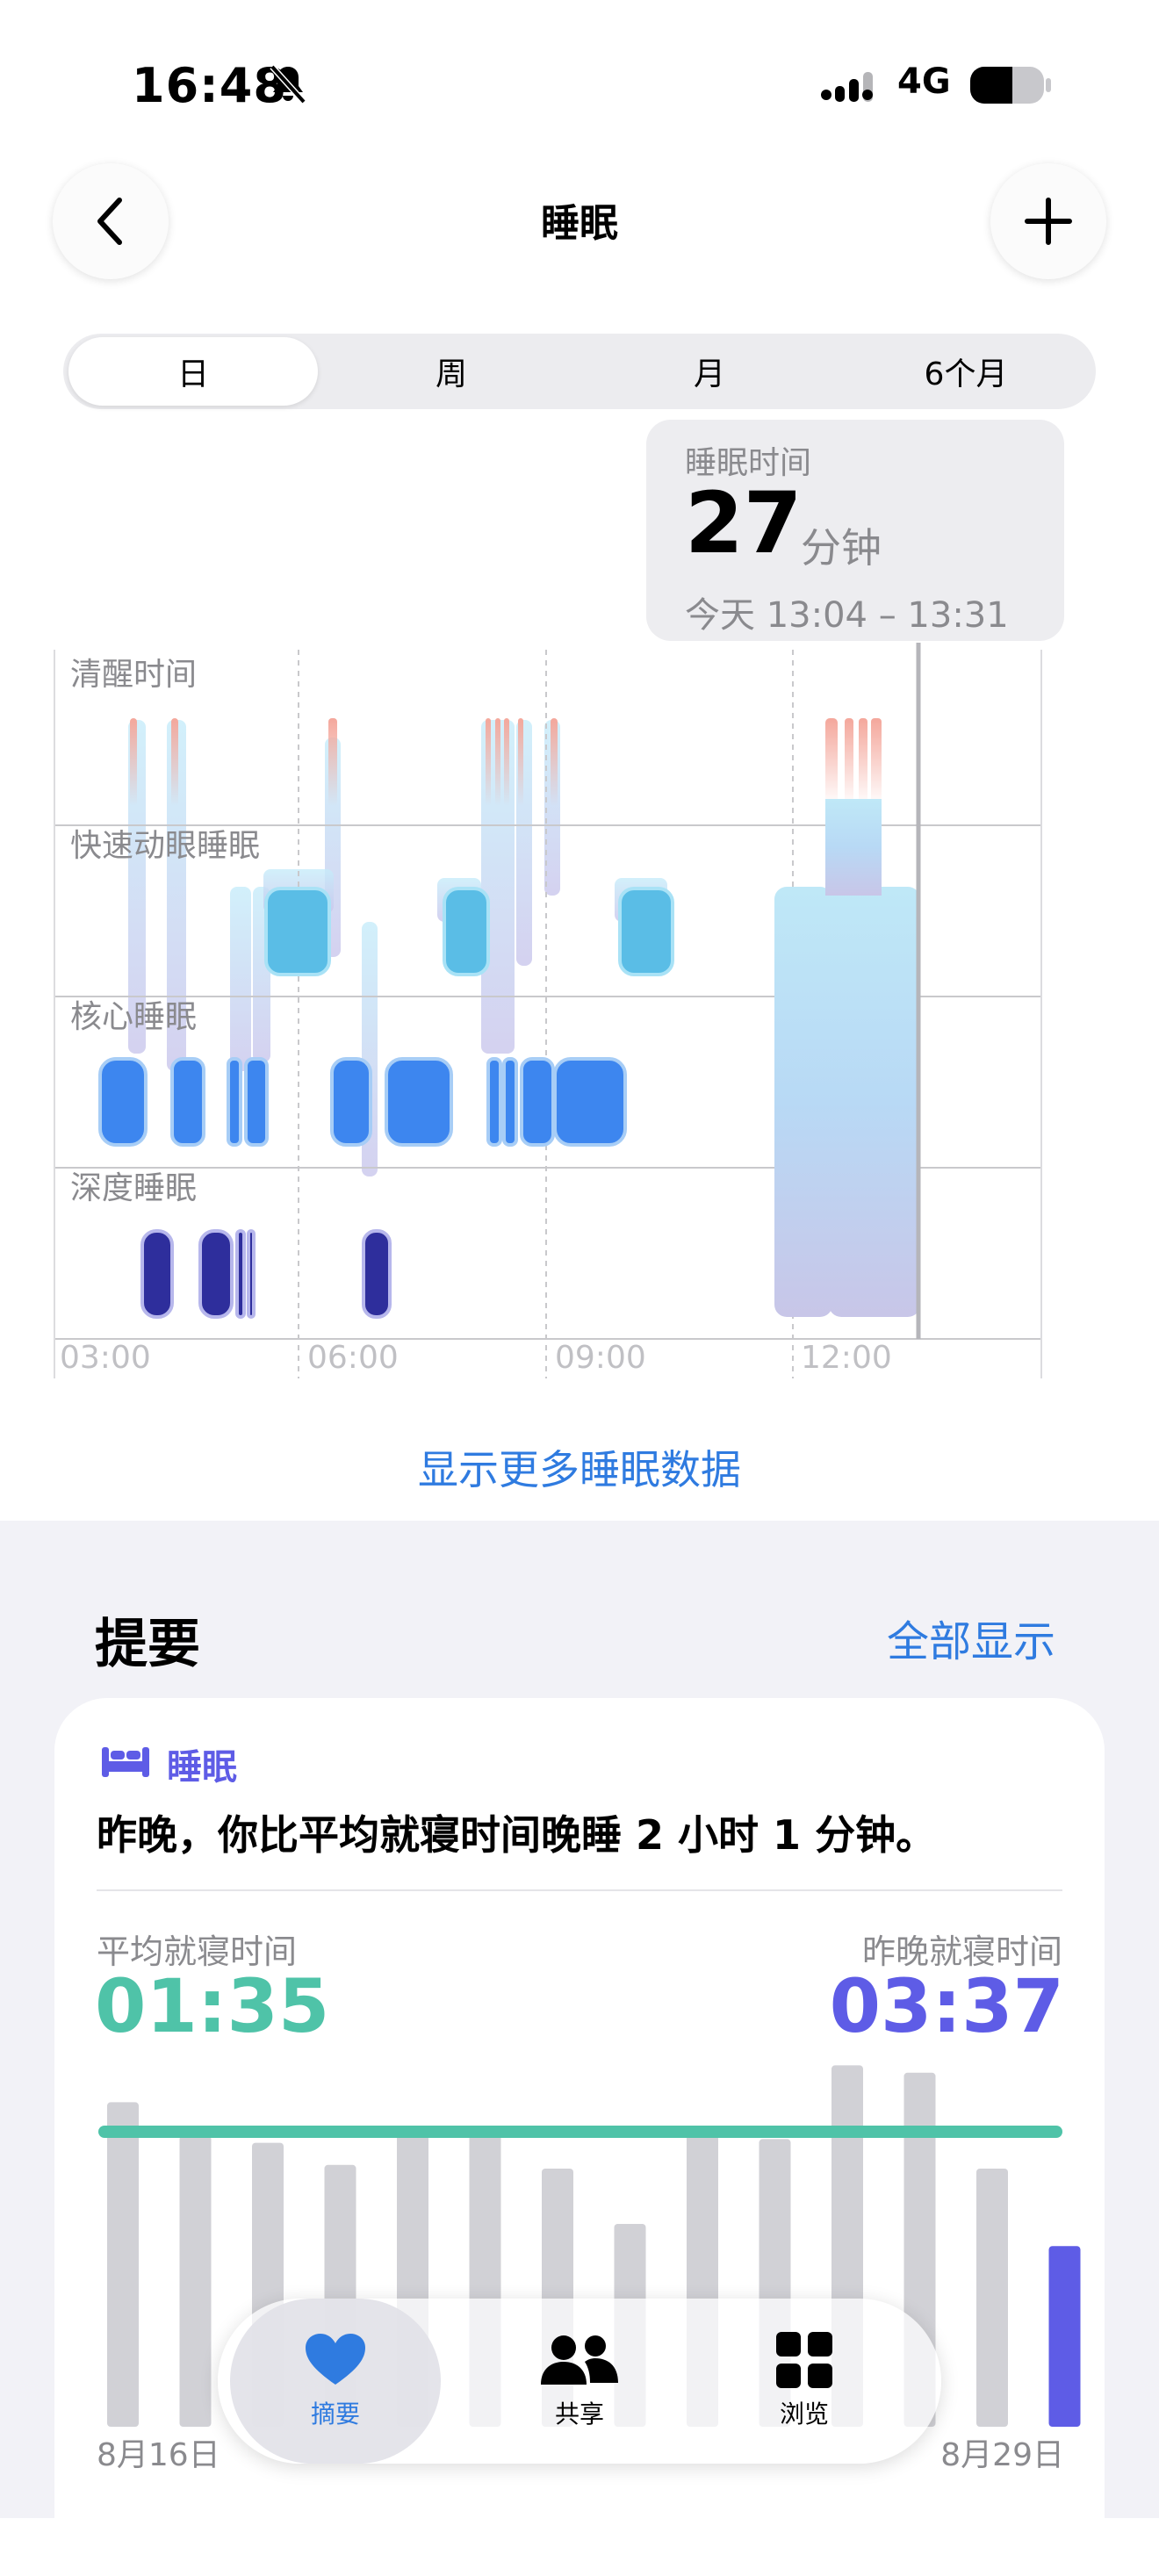 The width and height of the screenshot is (1159, 2576). I want to click on segment-month: 月, so click(710, 371).